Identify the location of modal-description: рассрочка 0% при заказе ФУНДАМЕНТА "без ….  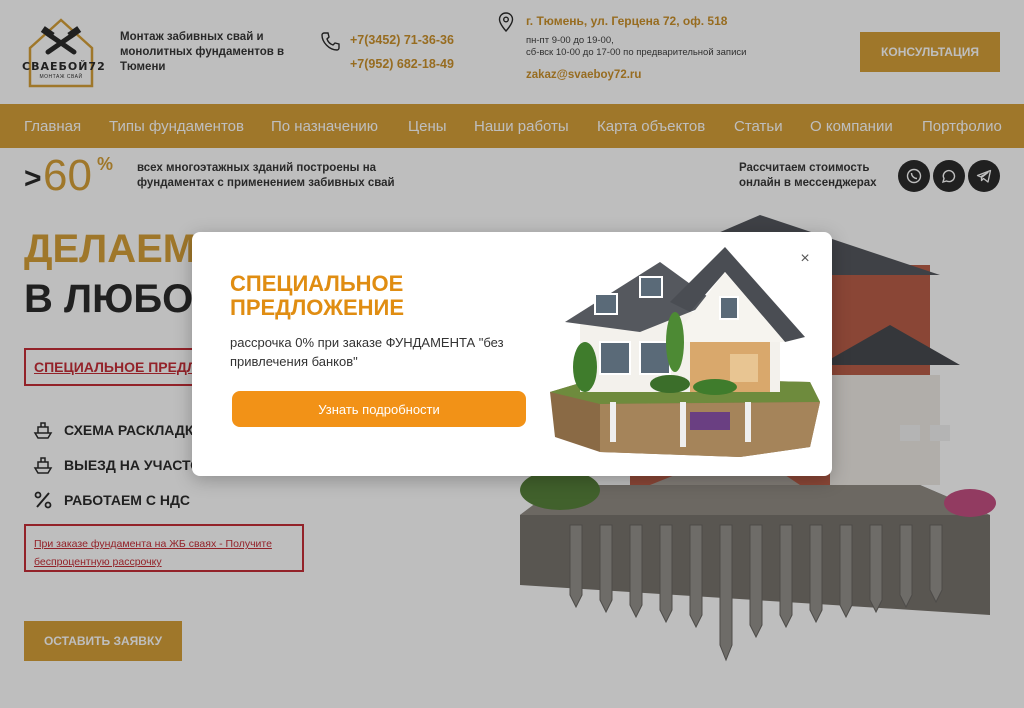
(367, 352).